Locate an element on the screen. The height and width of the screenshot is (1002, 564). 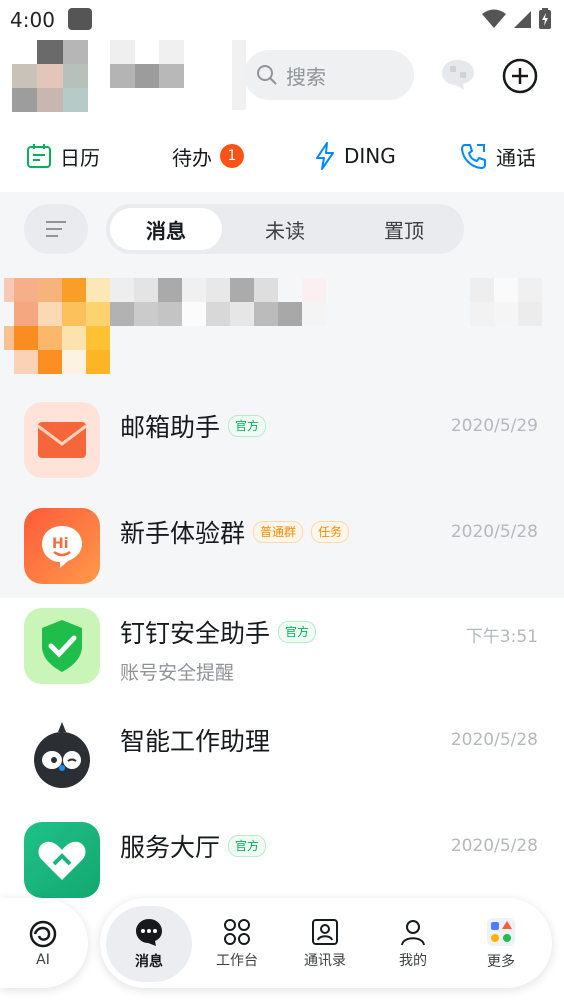
ai-assistant-button: AI is located at coordinates (44, 943).